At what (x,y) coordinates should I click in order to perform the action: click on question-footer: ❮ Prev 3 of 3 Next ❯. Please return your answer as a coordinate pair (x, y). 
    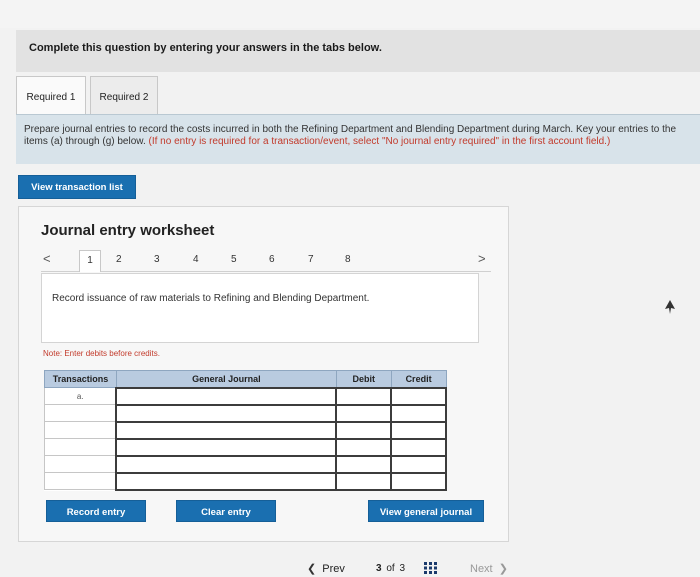
    Looking at the image, I should click on (350, 566).